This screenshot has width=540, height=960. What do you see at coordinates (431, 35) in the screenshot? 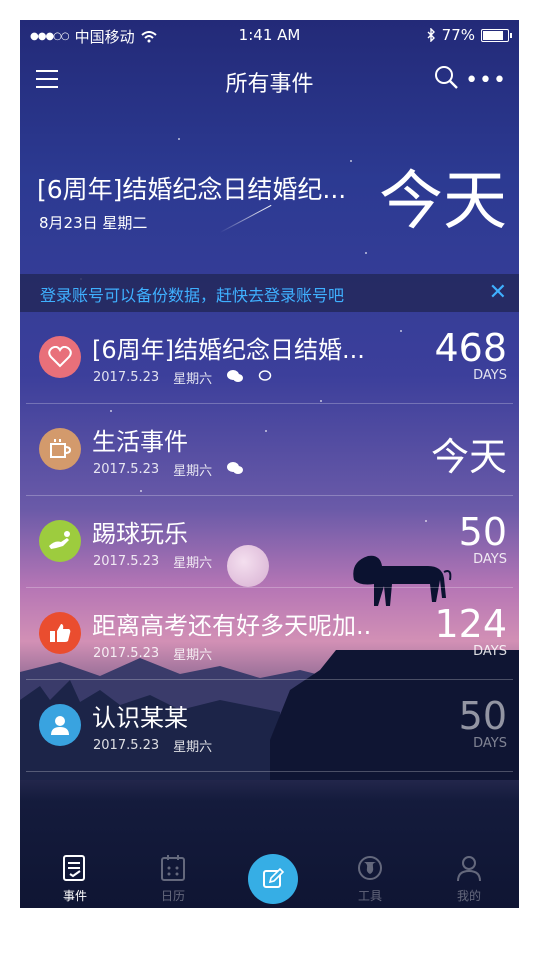
I see `bluetooth-icon` at bounding box center [431, 35].